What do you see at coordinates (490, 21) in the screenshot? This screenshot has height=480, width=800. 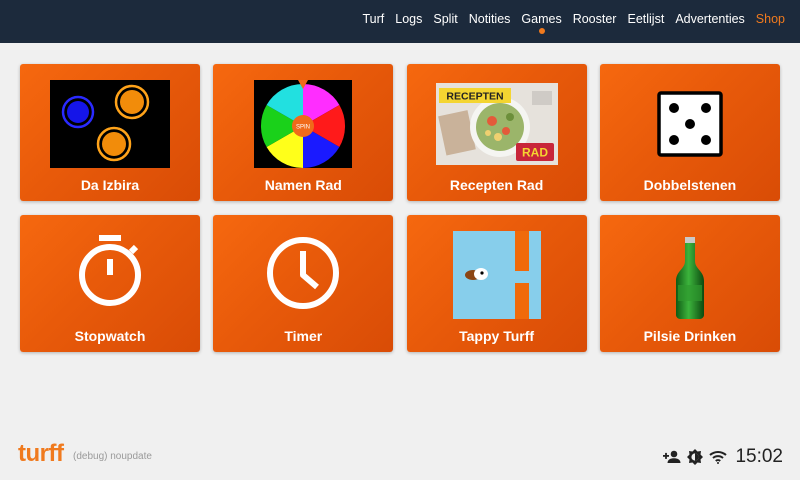 I see `nav-item-notities: Notities` at bounding box center [490, 21].